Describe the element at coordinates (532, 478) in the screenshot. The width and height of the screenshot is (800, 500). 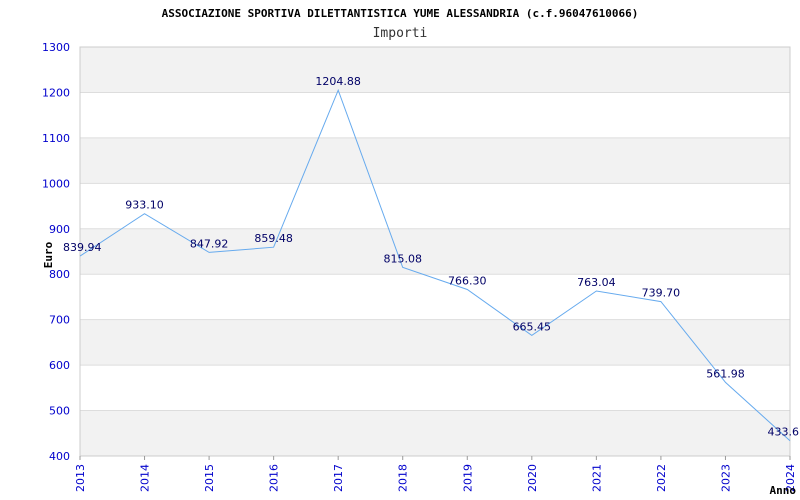
I see `x-tick-label: 2020` at that location.